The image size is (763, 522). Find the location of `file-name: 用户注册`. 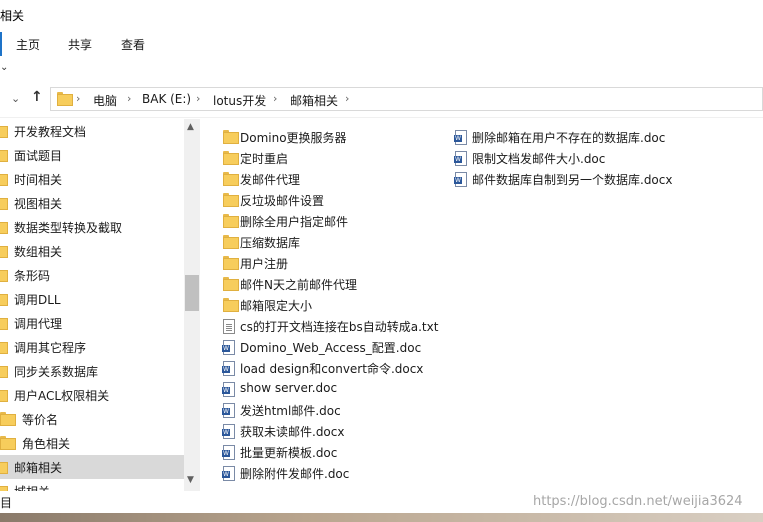

file-name: 用户注册 is located at coordinates (264, 264).